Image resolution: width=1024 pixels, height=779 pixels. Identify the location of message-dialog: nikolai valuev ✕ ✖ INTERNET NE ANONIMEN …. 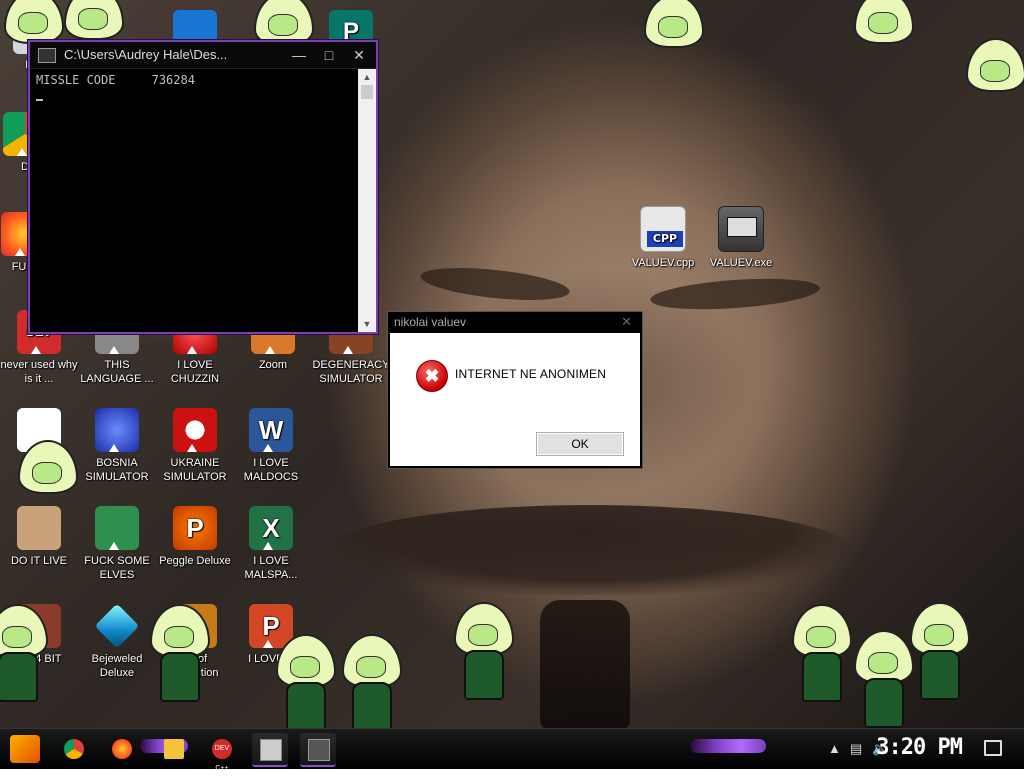
(515, 390).